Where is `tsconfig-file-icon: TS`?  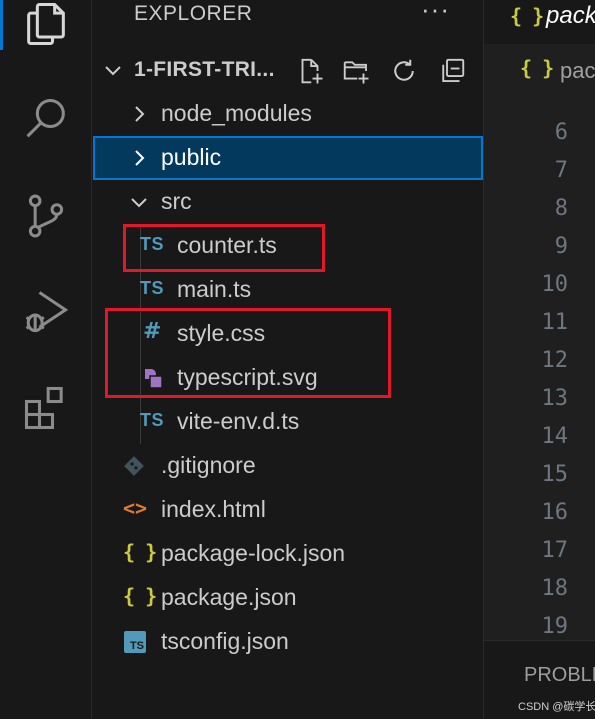
tsconfig-file-icon: TS is located at coordinates (135, 642).